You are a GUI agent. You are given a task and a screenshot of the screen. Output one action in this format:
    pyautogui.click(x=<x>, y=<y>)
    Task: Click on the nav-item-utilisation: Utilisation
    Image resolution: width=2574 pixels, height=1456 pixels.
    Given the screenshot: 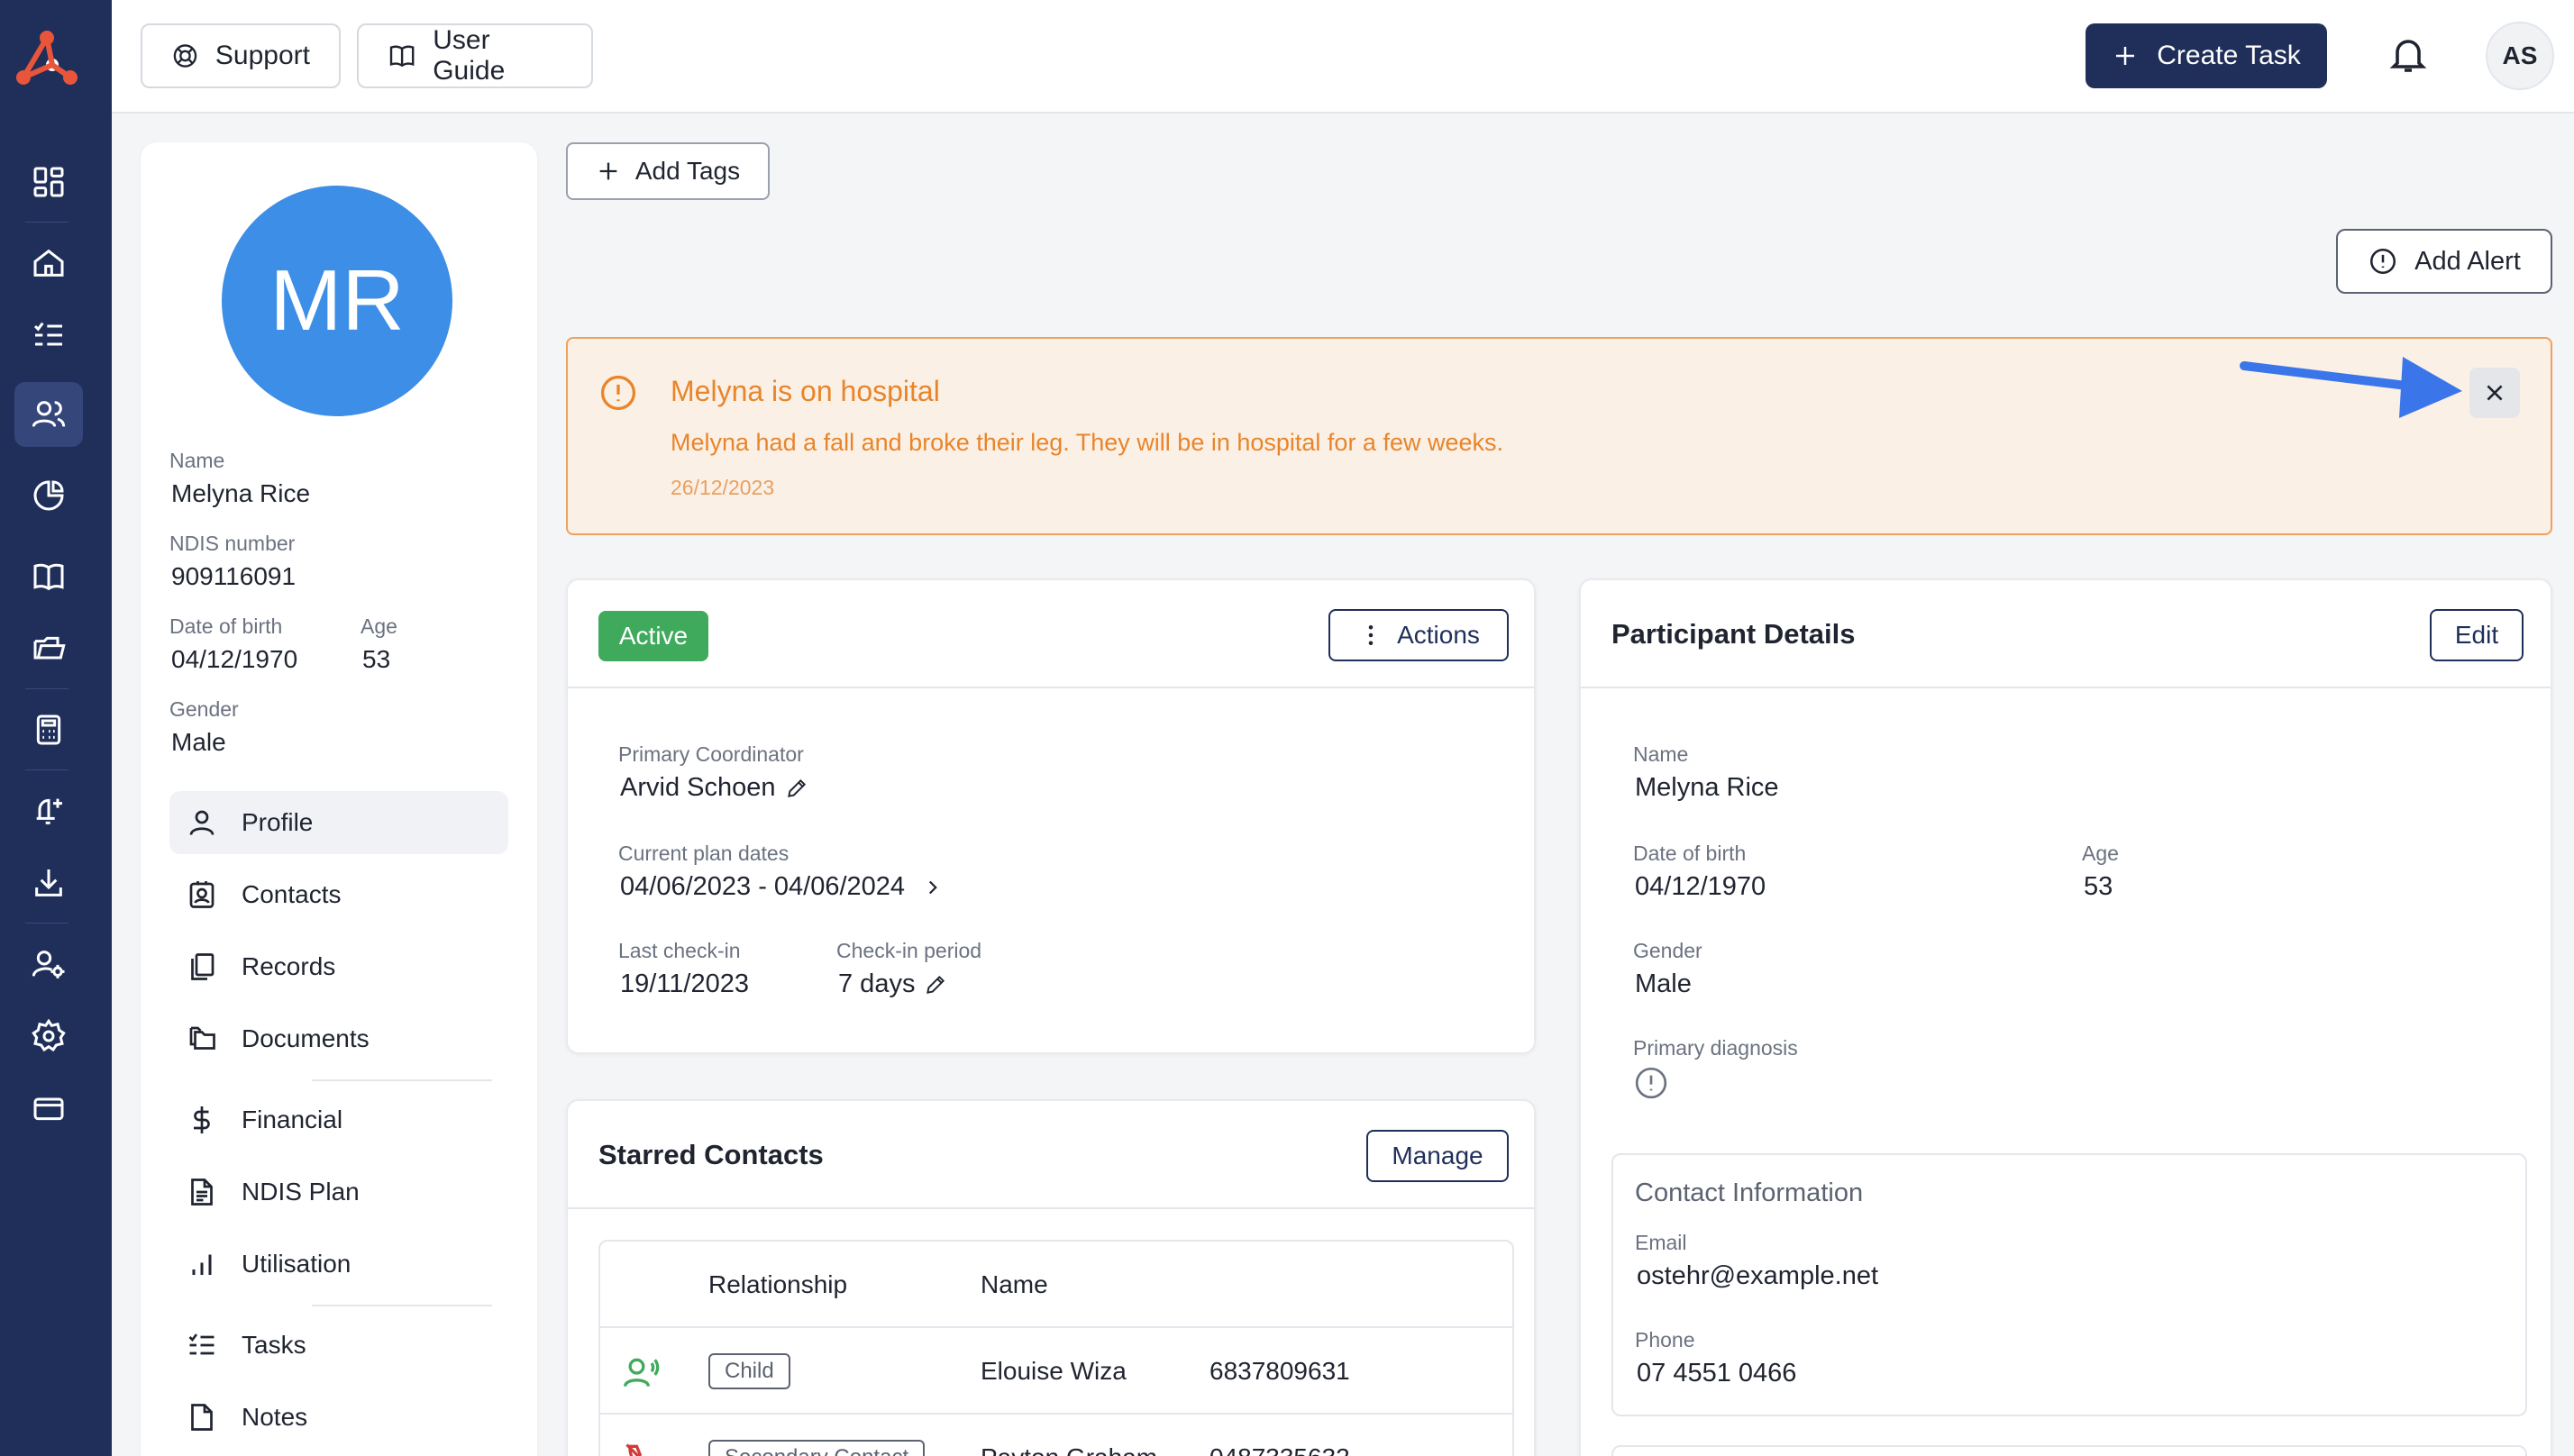 What is the action you would take?
    pyautogui.click(x=338, y=1264)
    